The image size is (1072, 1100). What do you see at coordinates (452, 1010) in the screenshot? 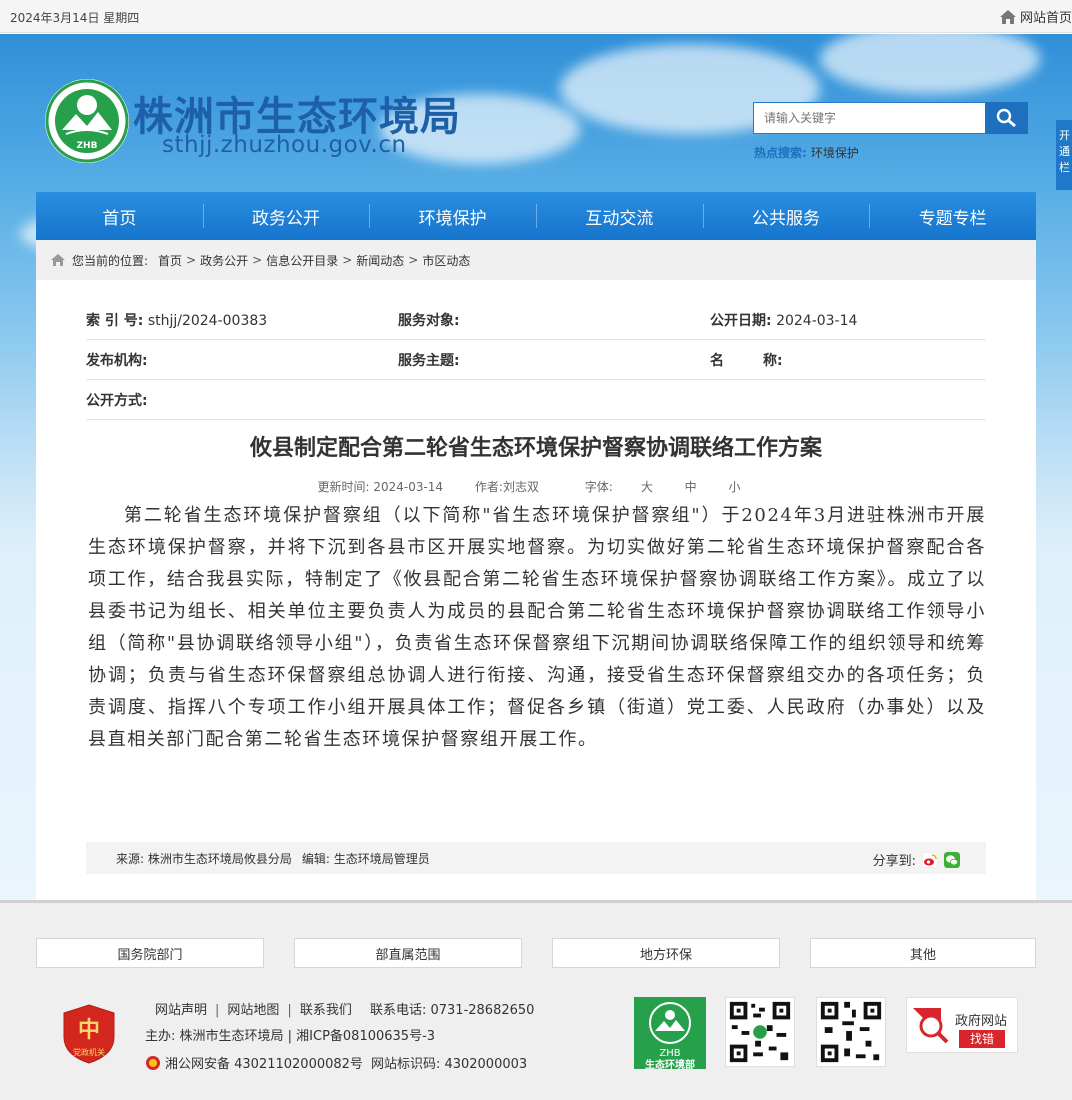
I see `footer-phone: 联系电话: 0731-28682650` at bounding box center [452, 1010].